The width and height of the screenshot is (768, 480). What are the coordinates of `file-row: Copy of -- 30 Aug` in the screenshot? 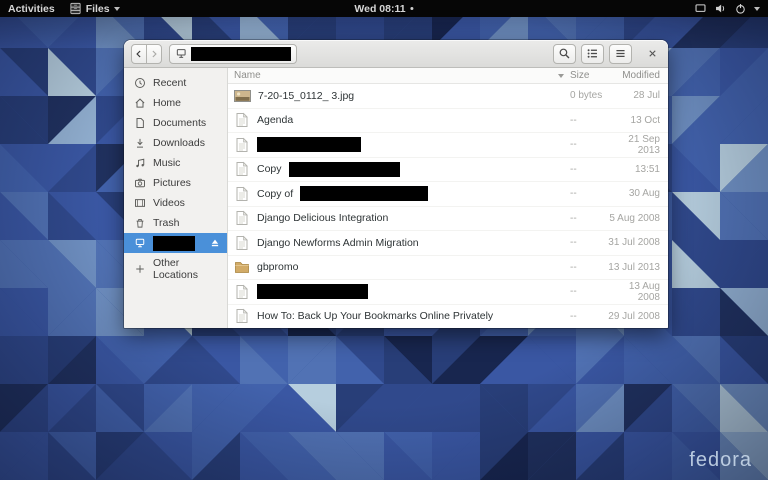 It's located at (448, 194).